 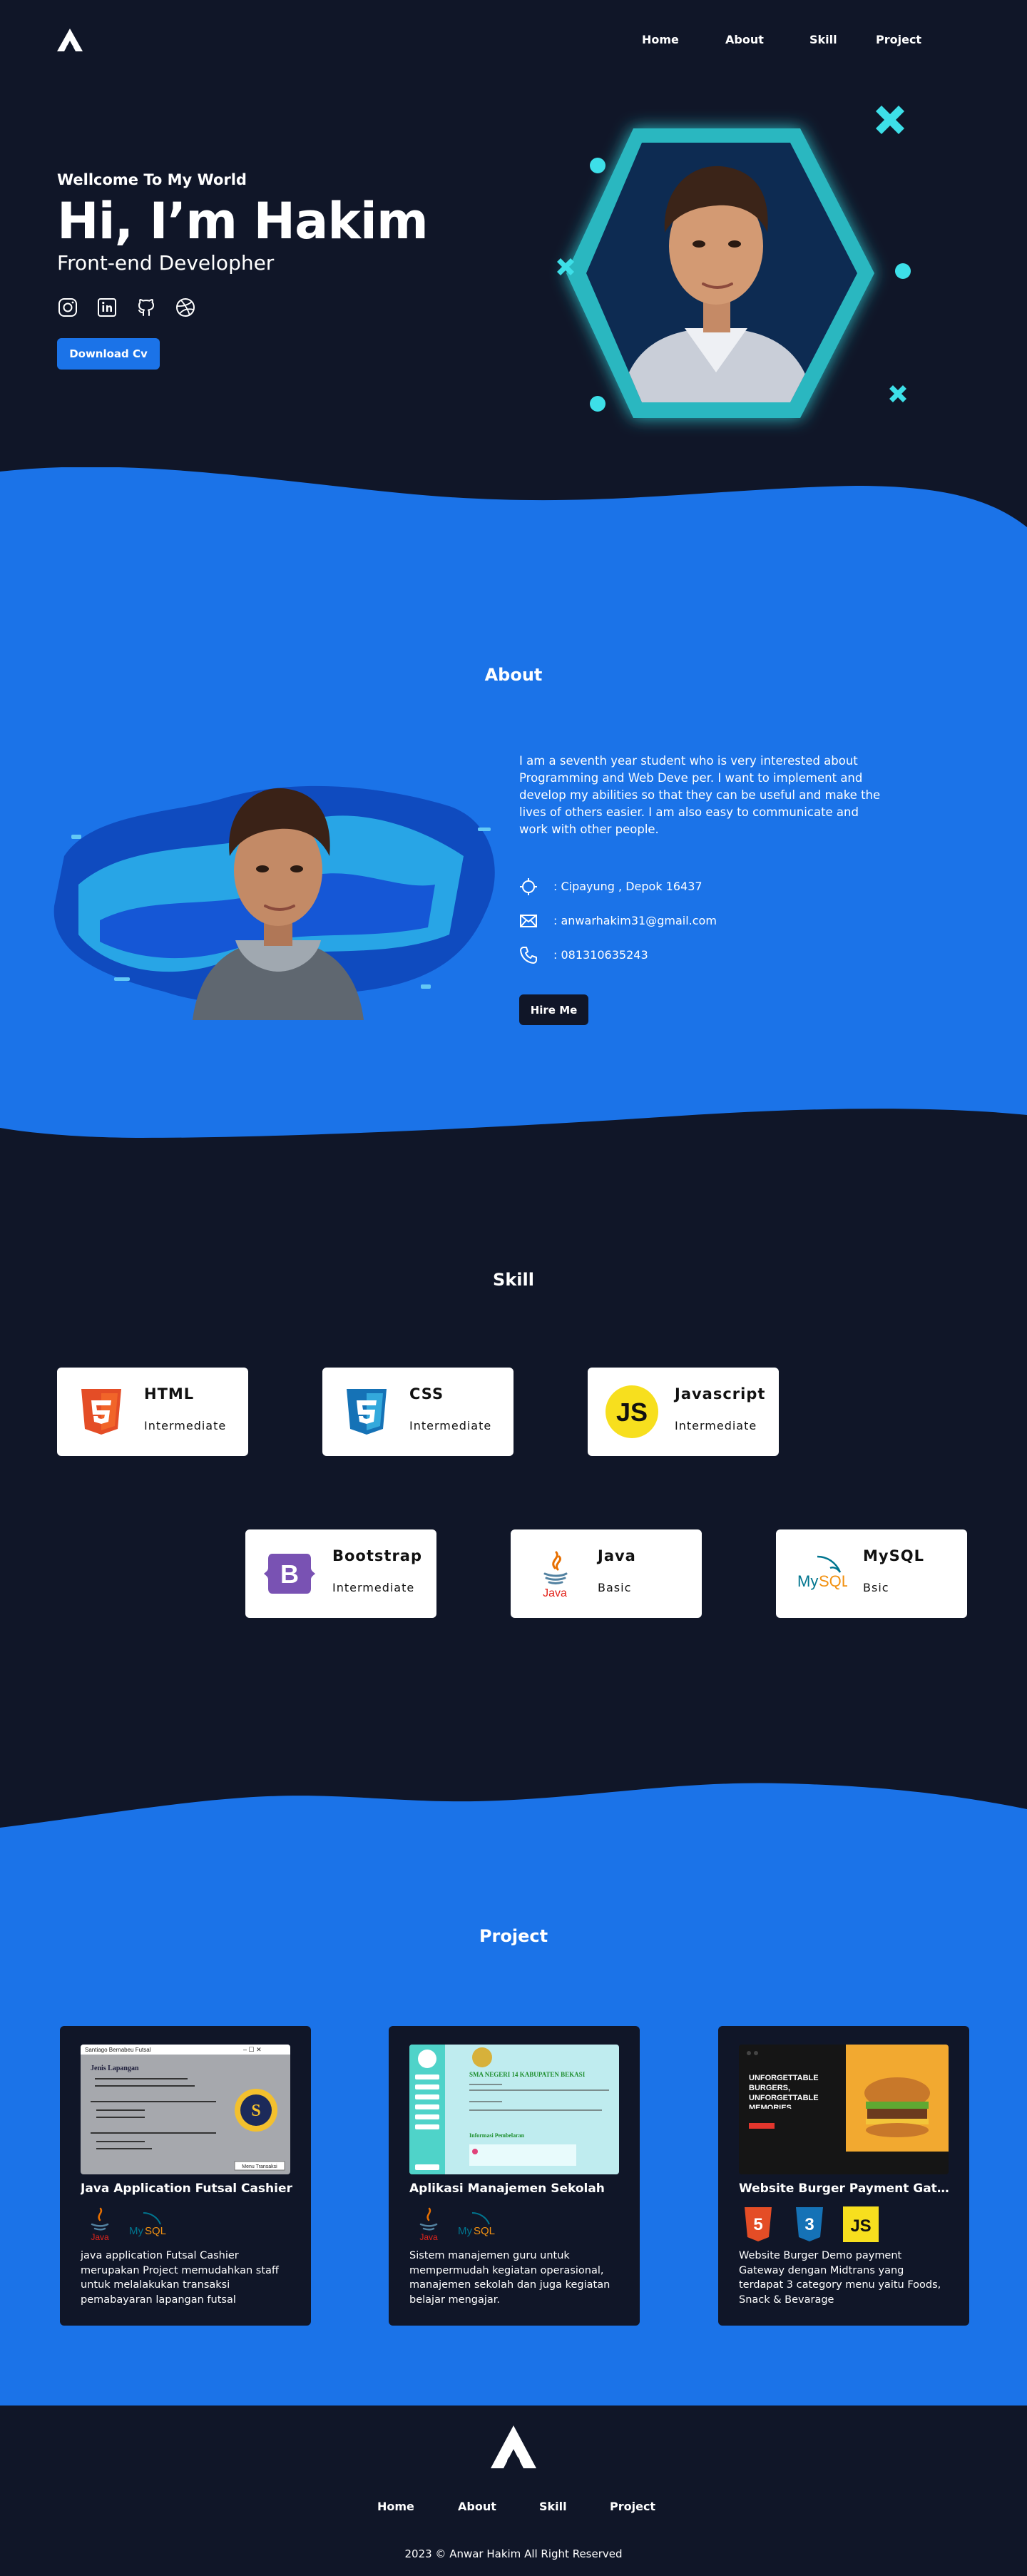 What do you see at coordinates (697, 955) in the screenshot?
I see `phone-row: : 081310635243` at bounding box center [697, 955].